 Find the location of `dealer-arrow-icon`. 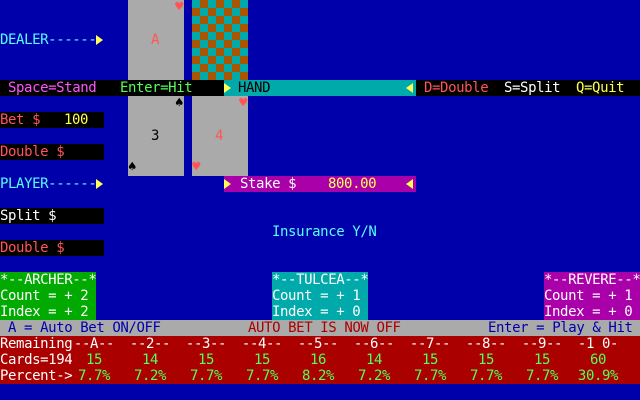

dealer-arrow-icon is located at coordinates (100, 40).